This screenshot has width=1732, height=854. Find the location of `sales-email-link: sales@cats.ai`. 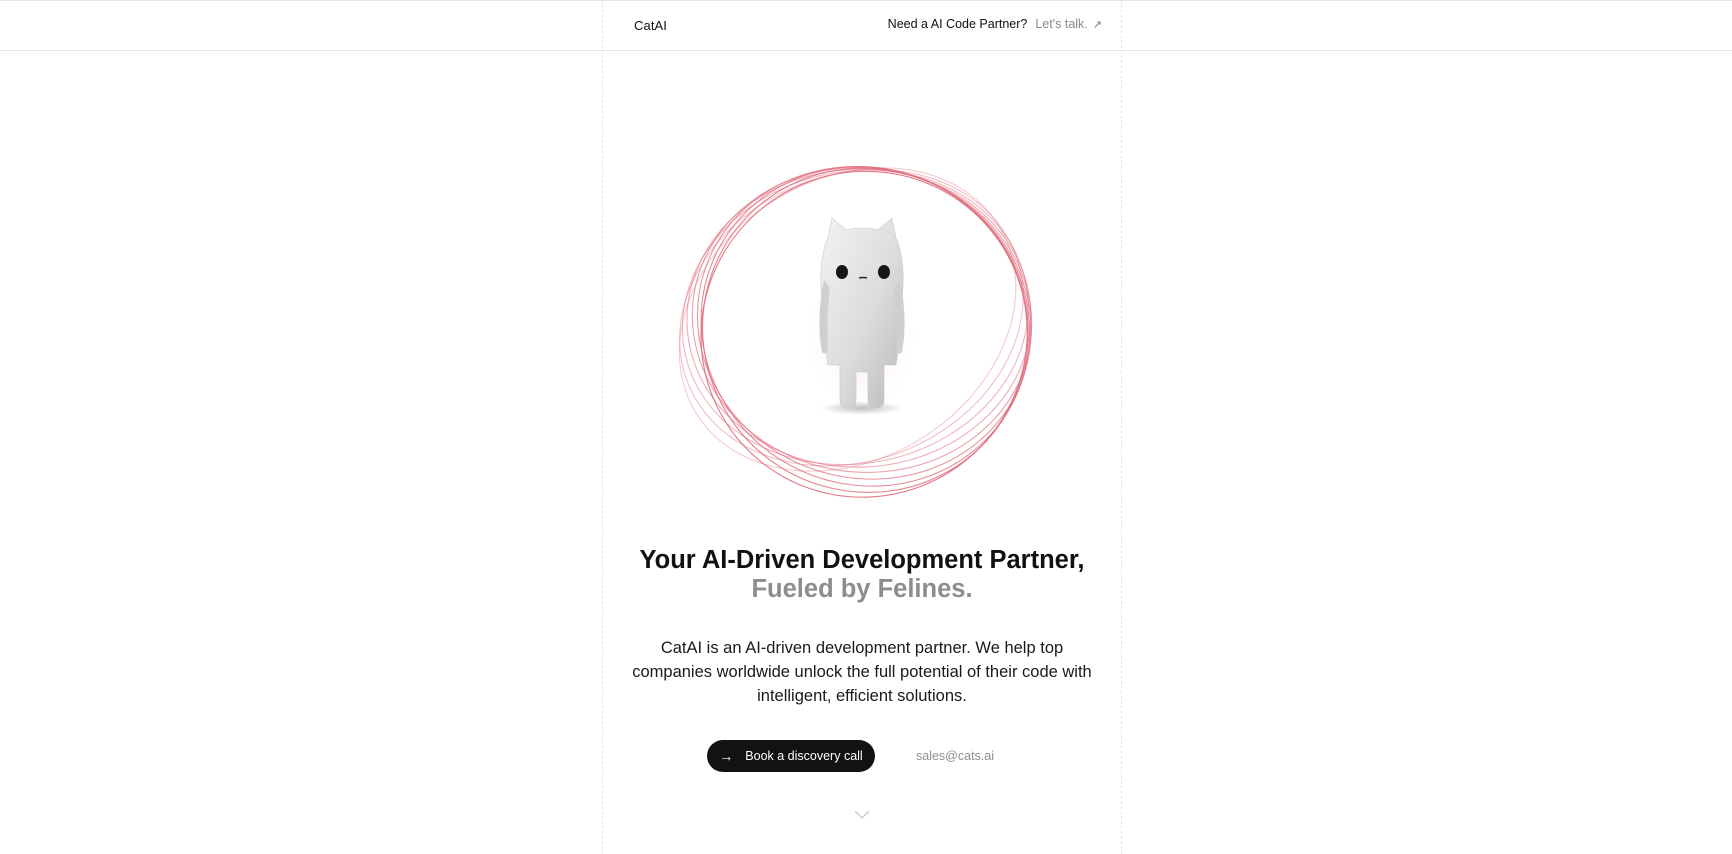

sales-email-link: sales@cats.ai is located at coordinates (955, 756).